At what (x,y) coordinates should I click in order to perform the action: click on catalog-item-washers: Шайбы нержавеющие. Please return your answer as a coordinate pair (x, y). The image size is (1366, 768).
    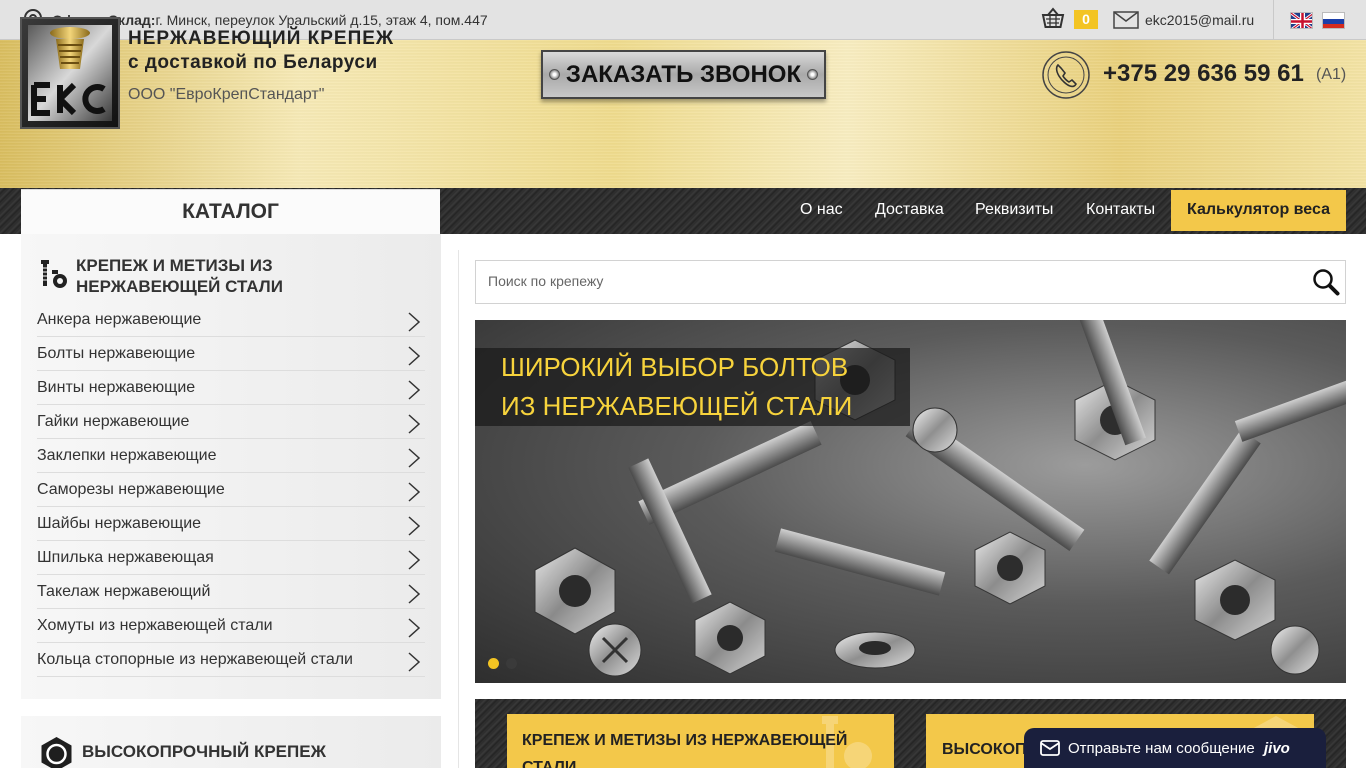
    Looking at the image, I should click on (231, 524).